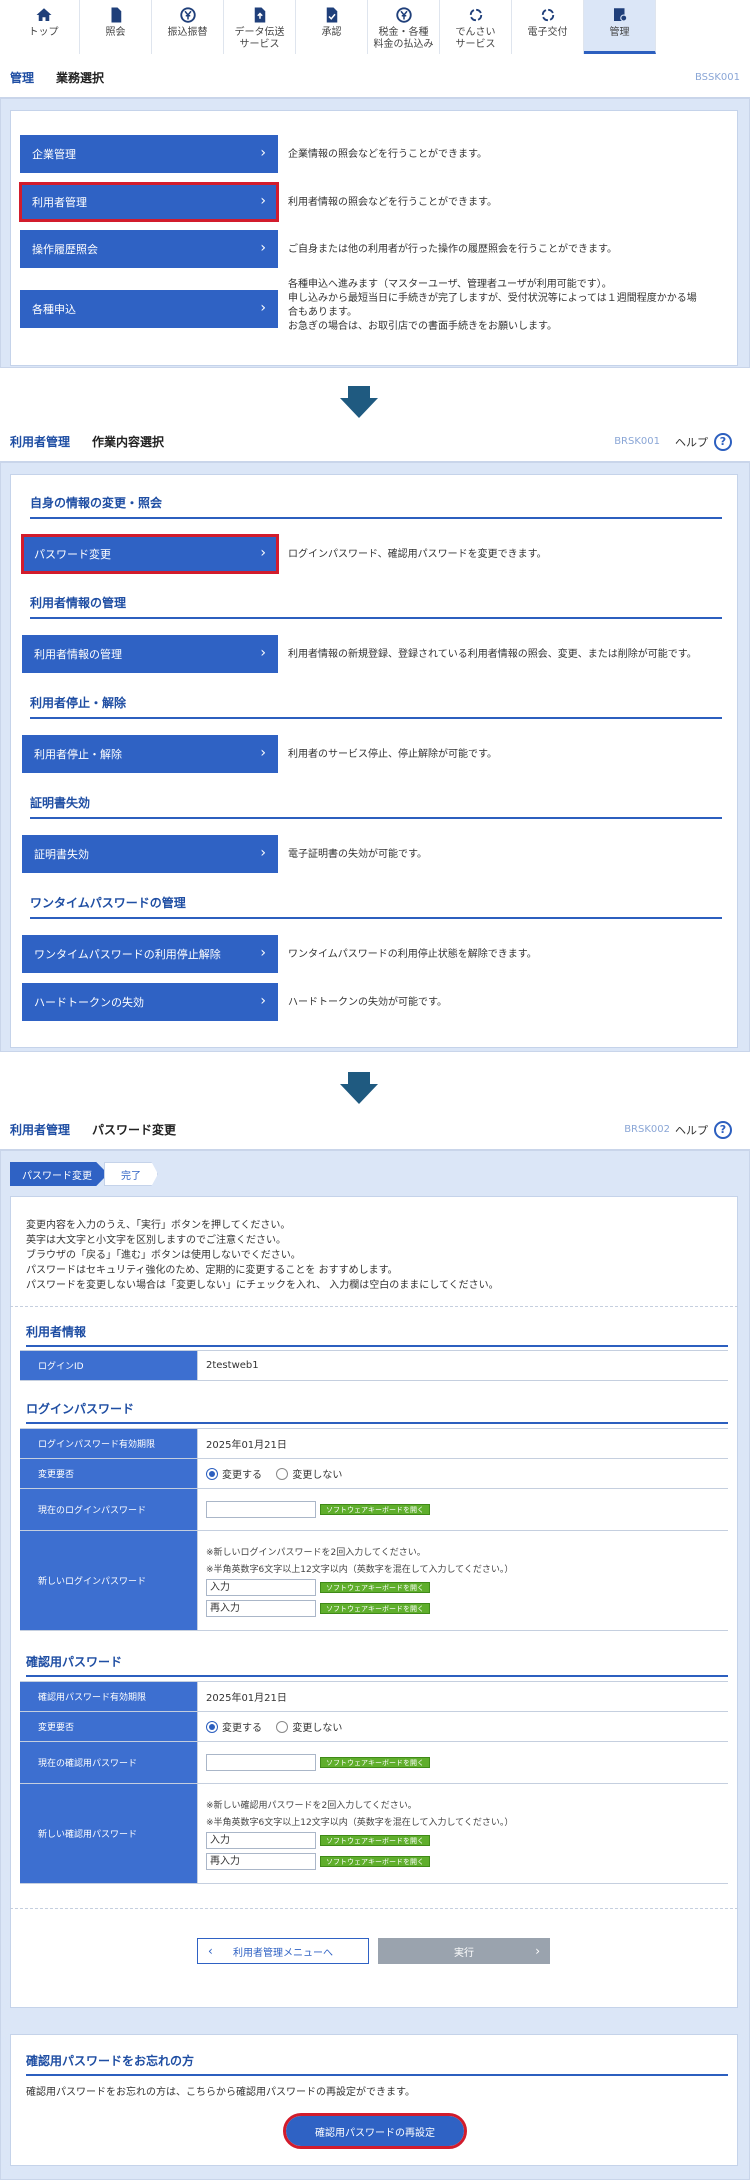  I want to click on confirm-change-no-radio, so click(282, 1726).